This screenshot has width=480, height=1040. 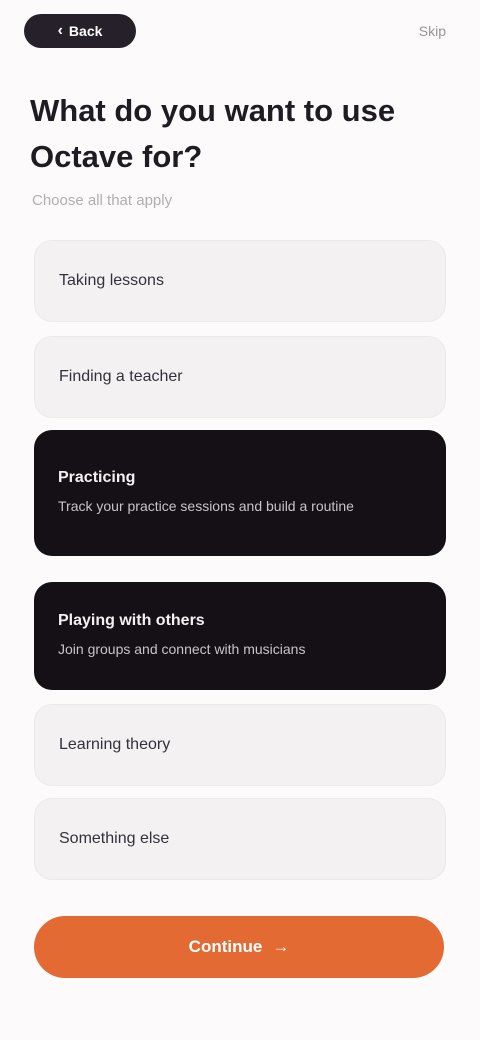 What do you see at coordinates (85, 31) in the screenshot?
I see `back-label: Back` at bounding box center [85, 31].